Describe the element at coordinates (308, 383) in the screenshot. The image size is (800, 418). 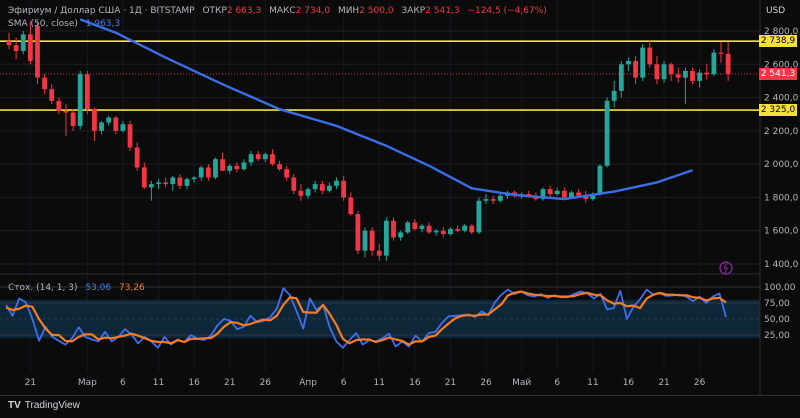
I see `time-tick-label: Апр` at that location.